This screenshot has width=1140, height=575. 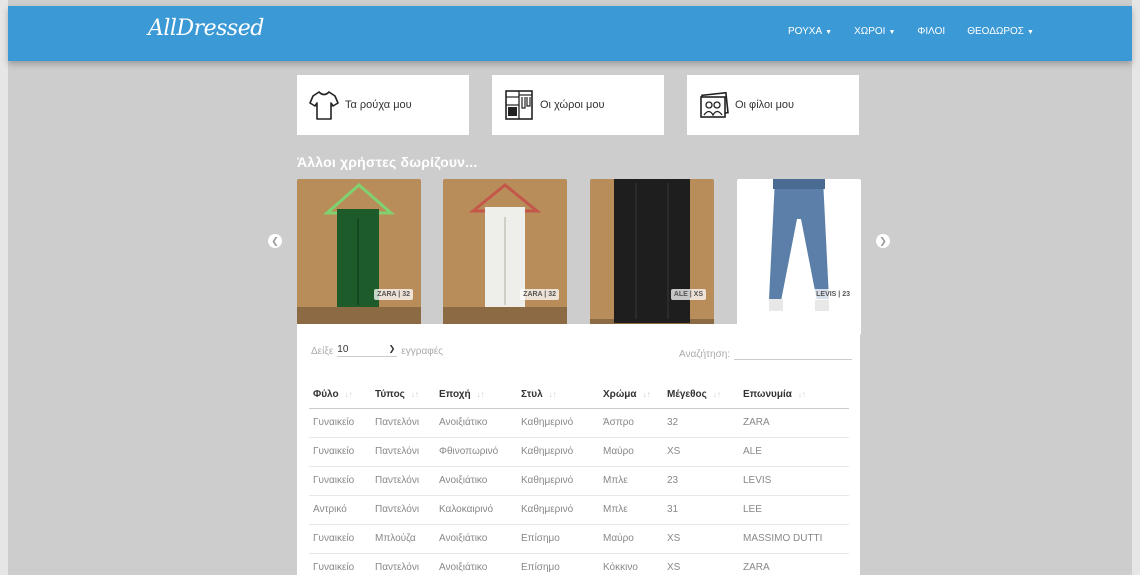 I want to click on table-length-control: Δείξε 10 ❯ εγγραφές, so click(x=377, y=350).